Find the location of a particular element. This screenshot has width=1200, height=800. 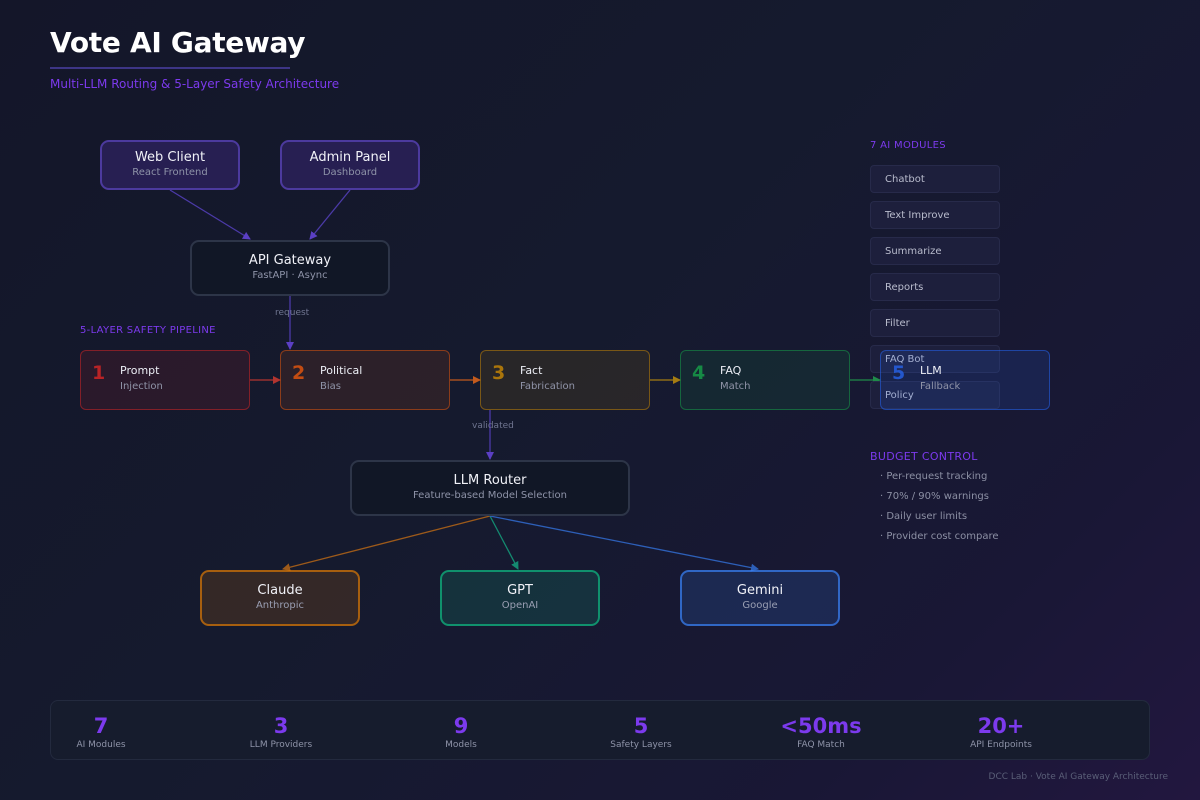

node-title: API Gateway is located at coordinates (290, 260).